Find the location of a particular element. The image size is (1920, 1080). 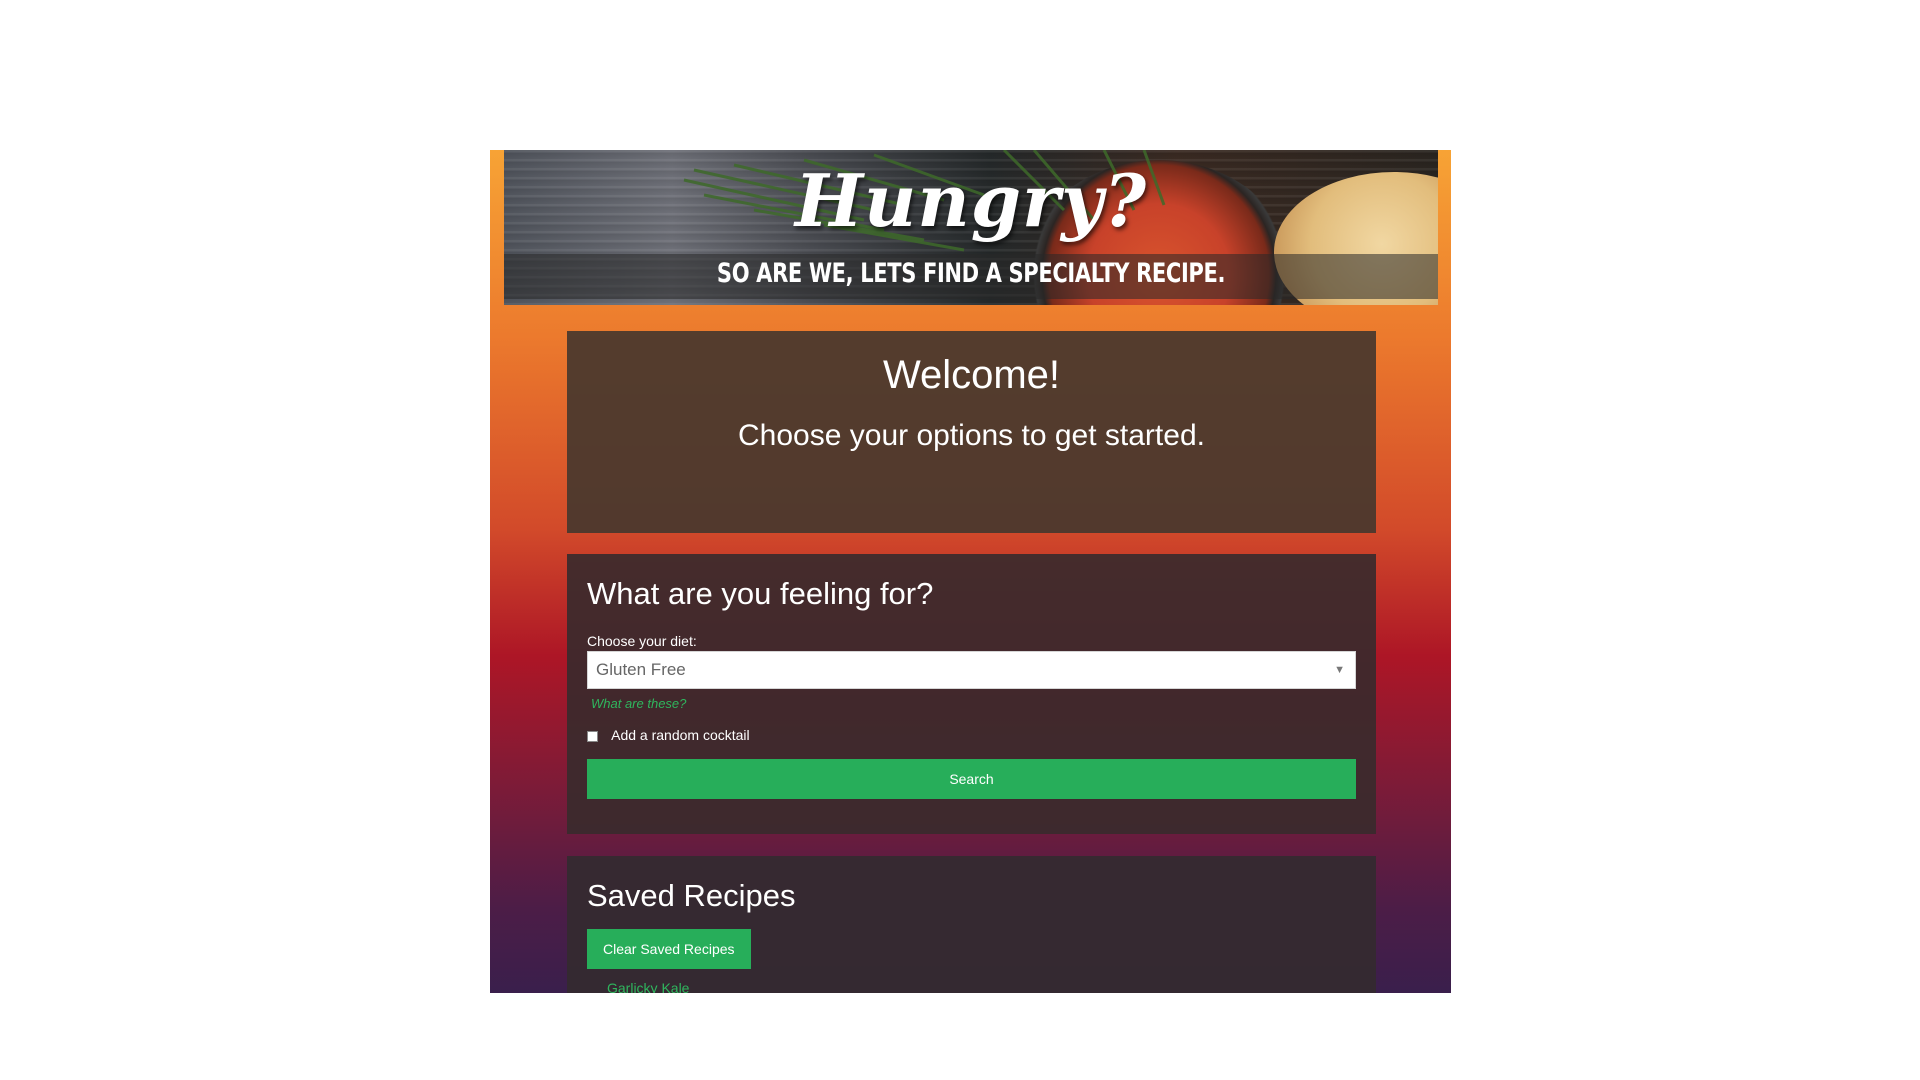

welcome-text: Choose your options to get started. is located at coordinates (971, 435).